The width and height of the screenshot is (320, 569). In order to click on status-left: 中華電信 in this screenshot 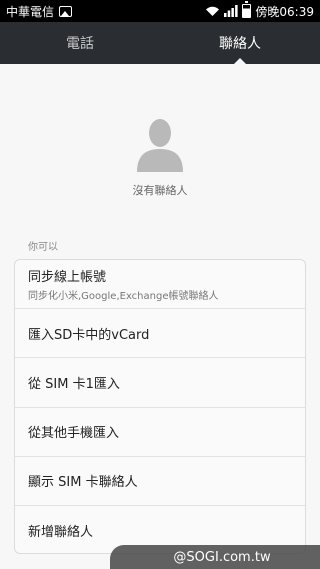, I will do `click(39, 11)`.